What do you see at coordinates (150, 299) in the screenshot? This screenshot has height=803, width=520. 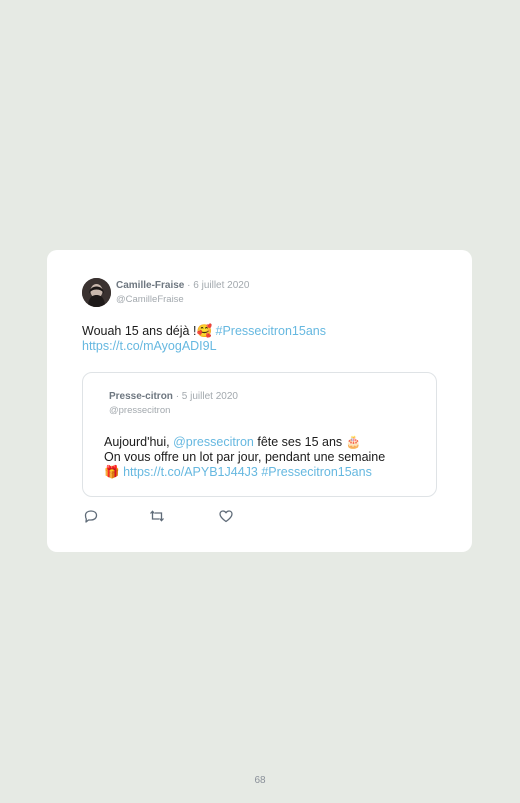 I see `author-handle: @CamilleFraise` at bounding box center [150, 299].